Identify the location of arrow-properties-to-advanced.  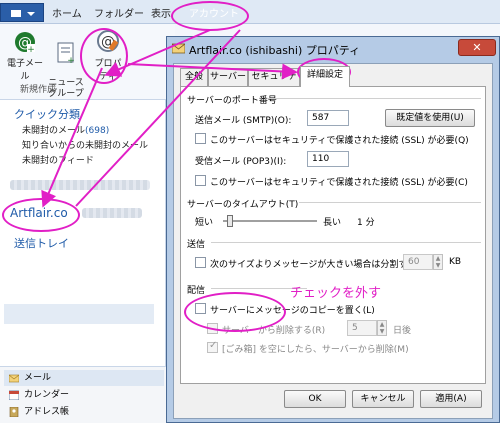
(212, 71).